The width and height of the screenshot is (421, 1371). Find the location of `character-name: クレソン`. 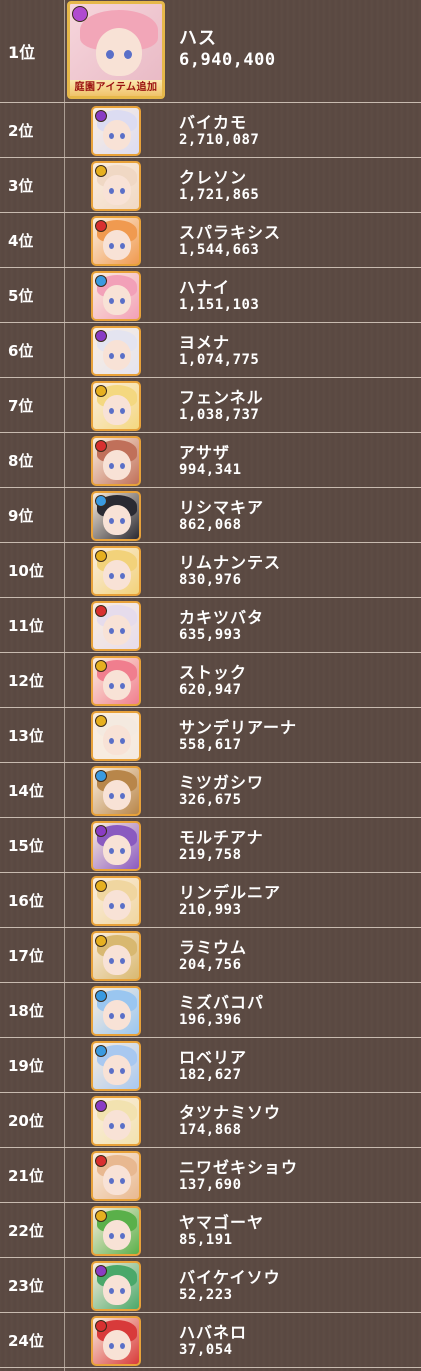

character-name: クレソン is located at coordinates (213, 177).